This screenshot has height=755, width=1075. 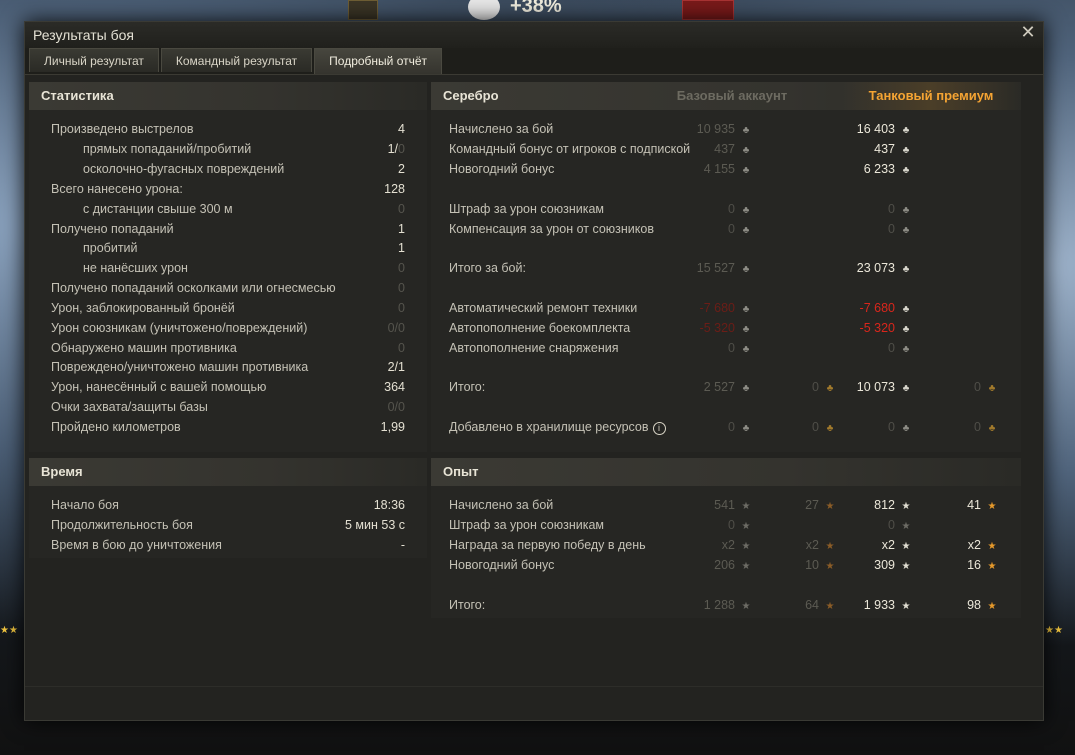 What do you see at coordinates (502, 565) in the screenshot?
I see `exp-label: Новогодний бонус` at bounding box center [502, 565].